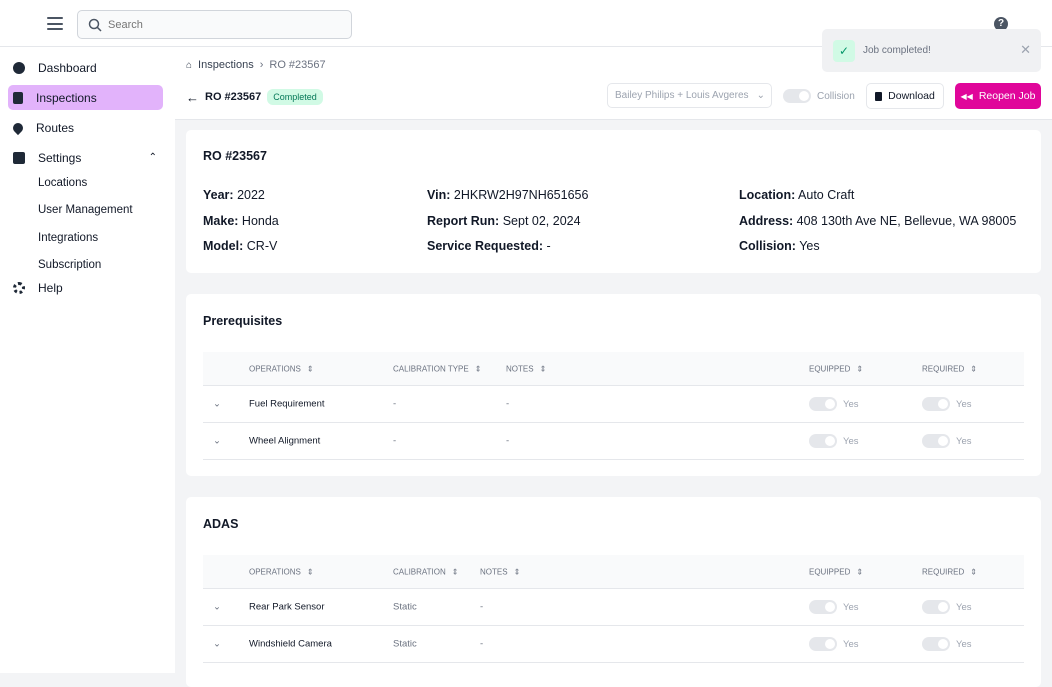  I want to click on sidebar-subitem-locations: Locations, so click(62, 183).